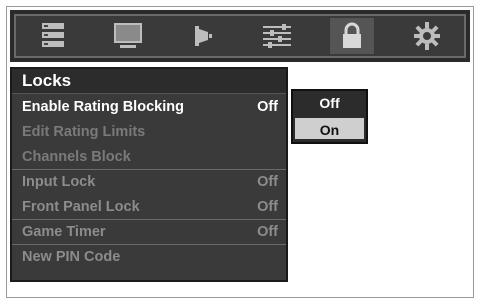 This screenshot has height=303, width=479. Describe the element at coordinates (149, 131) in the screenshot. I see `menu-item-edit-rating-limits: Edit Rating Limits` at that location.